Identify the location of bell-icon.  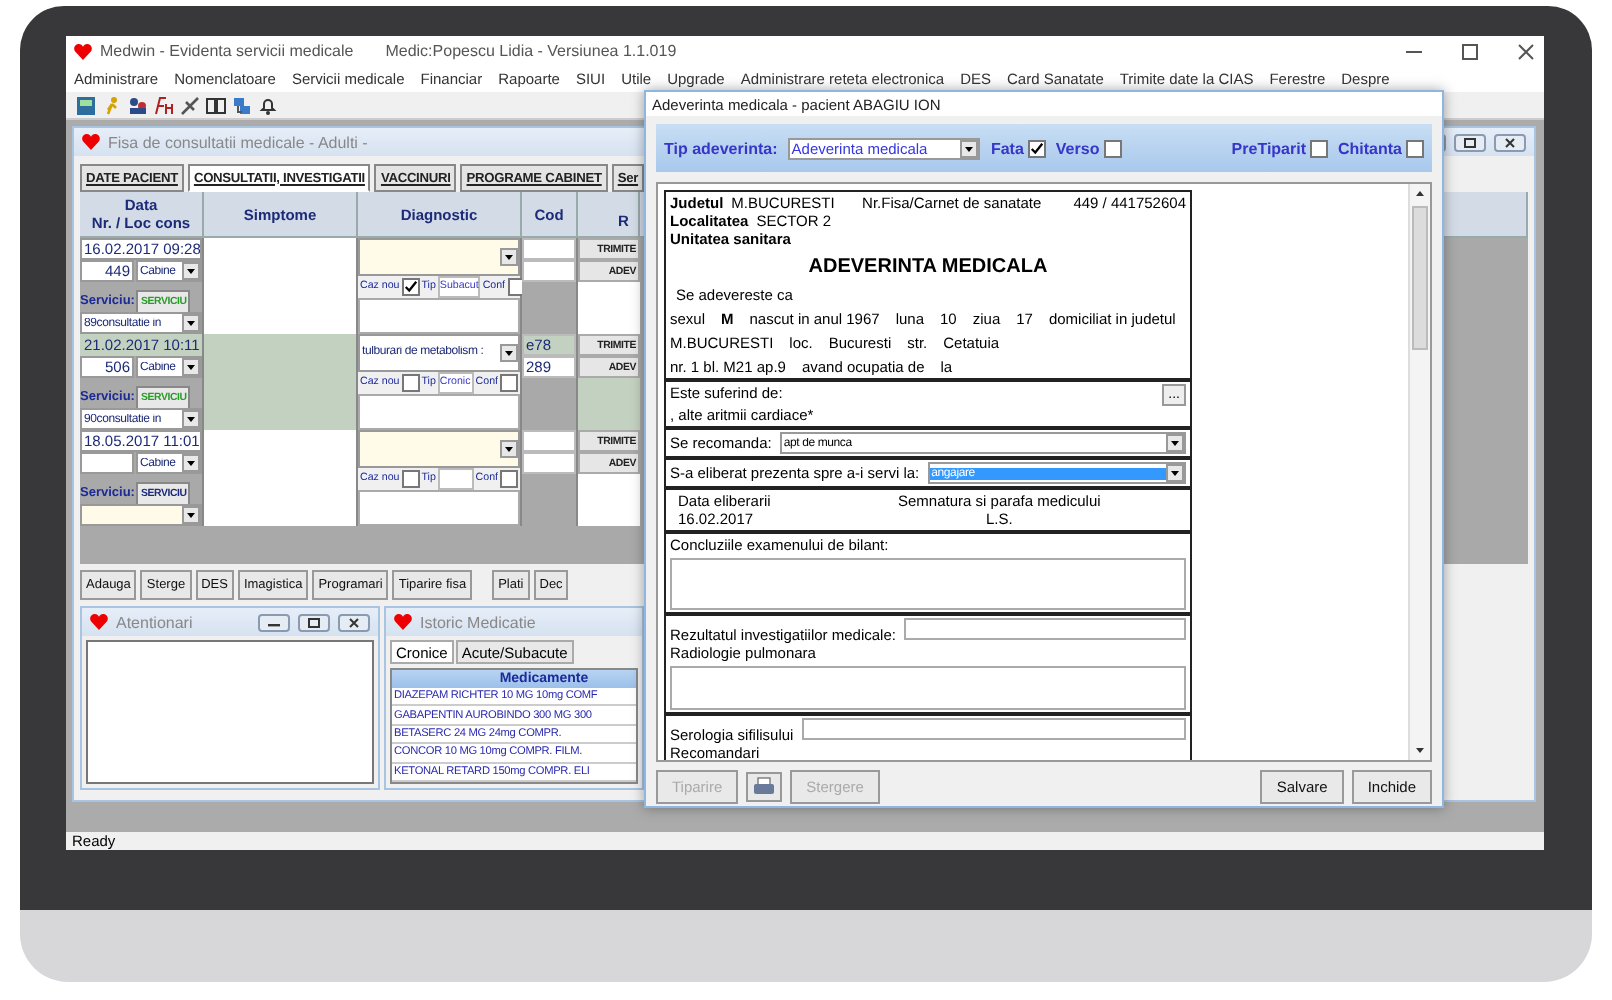
(268, 105).